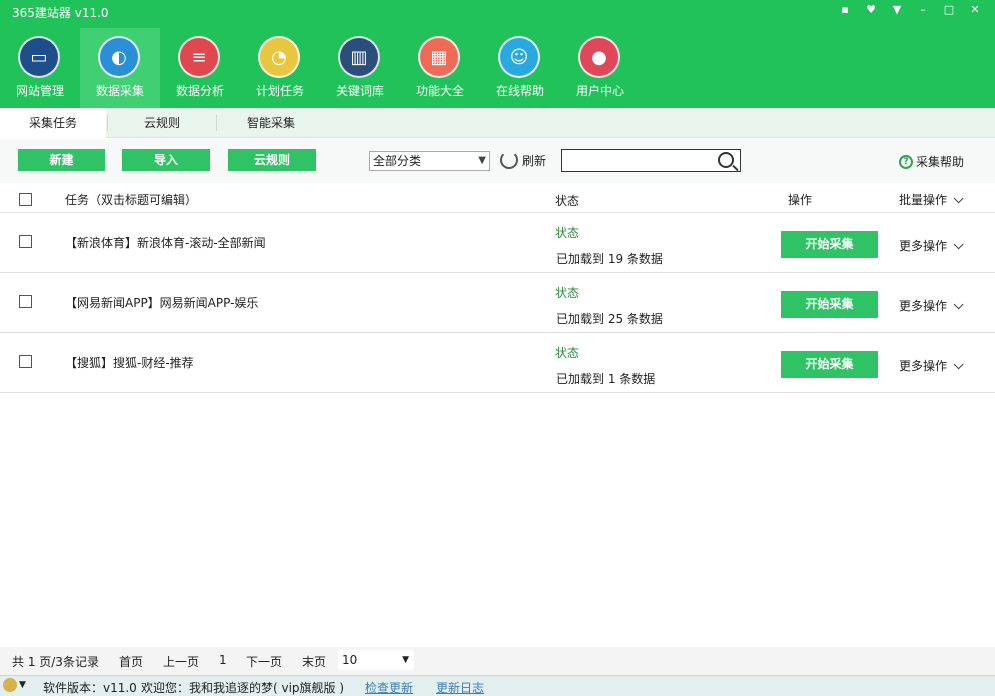 This screenshot has height=696, width=995. What do you see at coordinates (60, 13) in the screenshot?
I see `app-title: 365建站器 v11.0` at bounding box center [60, 13].